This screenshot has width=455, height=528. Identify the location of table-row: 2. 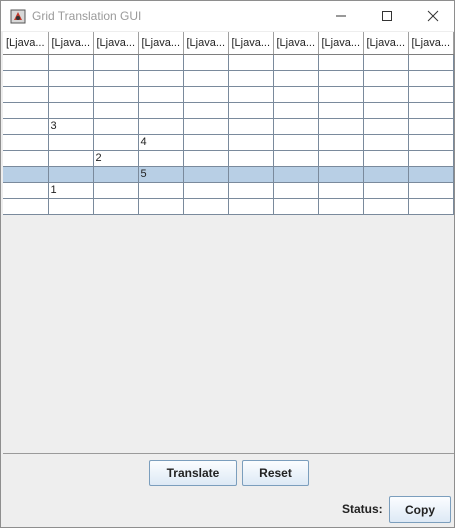
(228, 158).